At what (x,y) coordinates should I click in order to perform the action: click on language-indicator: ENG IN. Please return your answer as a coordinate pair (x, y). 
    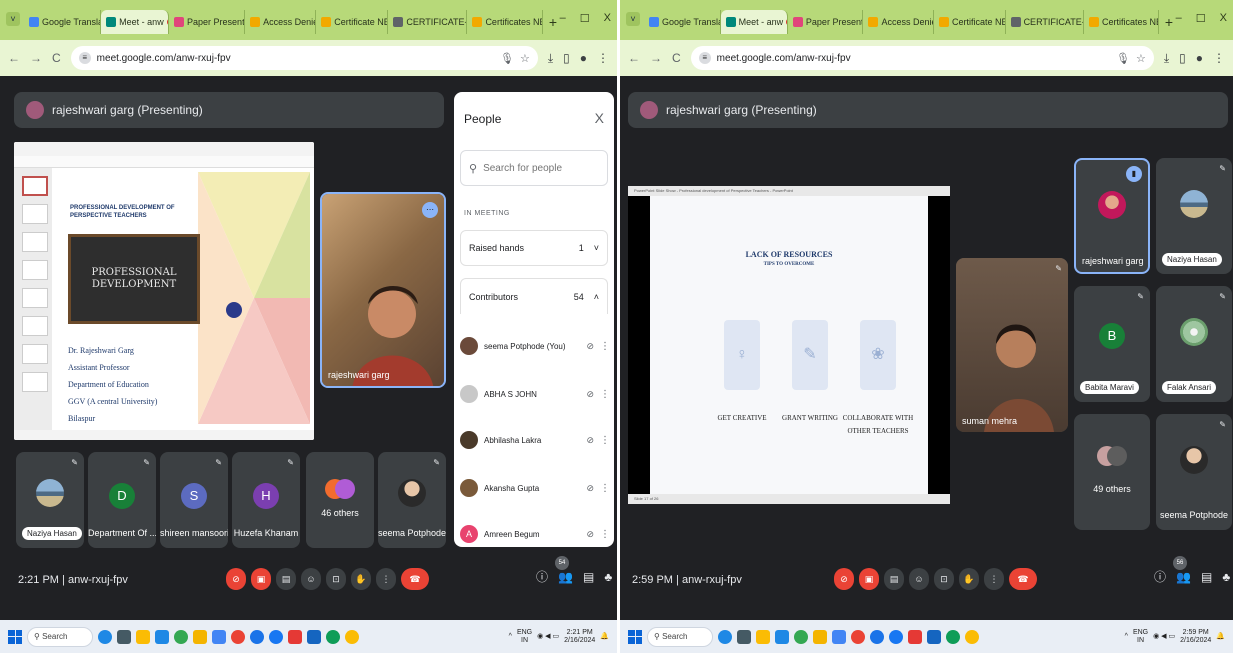
    Looking at the image, I should click on (1140, 637).